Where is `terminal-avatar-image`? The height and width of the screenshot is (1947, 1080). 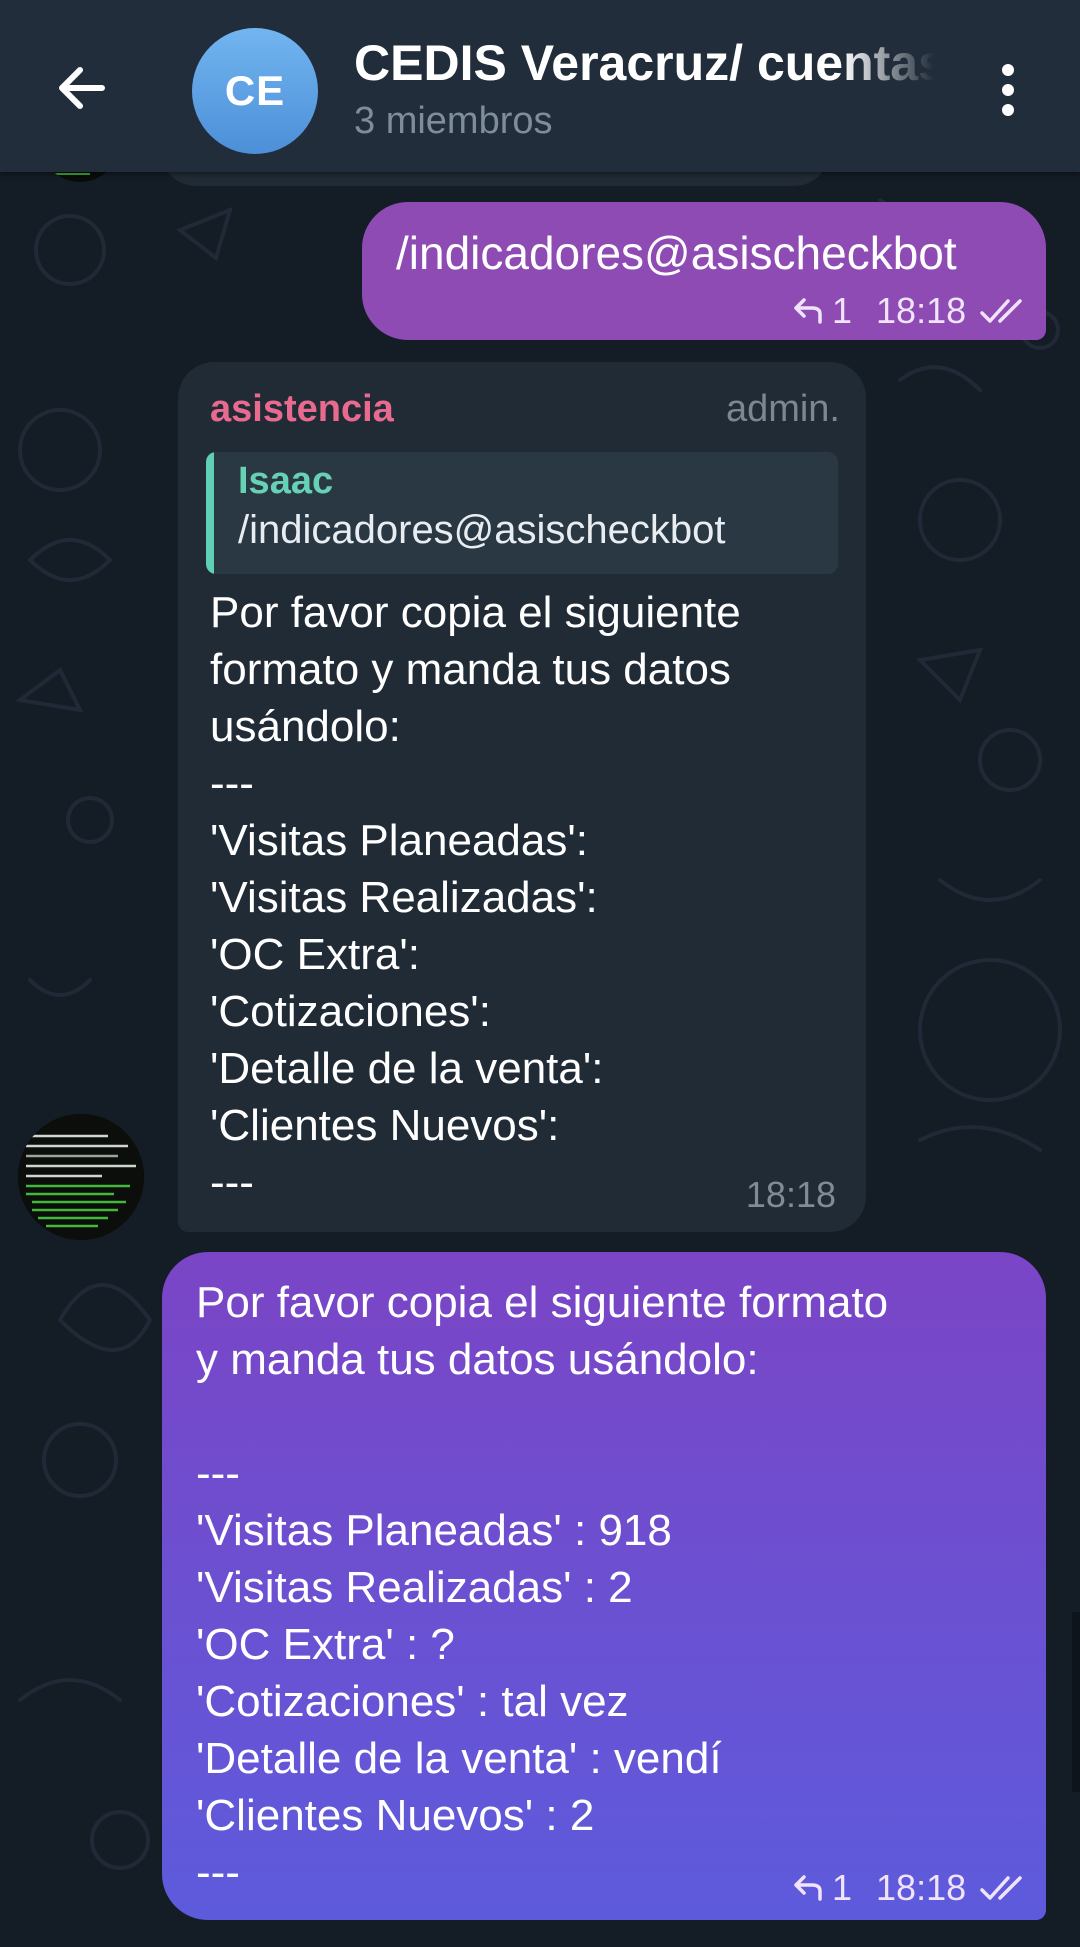 terminal-avatar-image is located at coordinates (81, 1177).